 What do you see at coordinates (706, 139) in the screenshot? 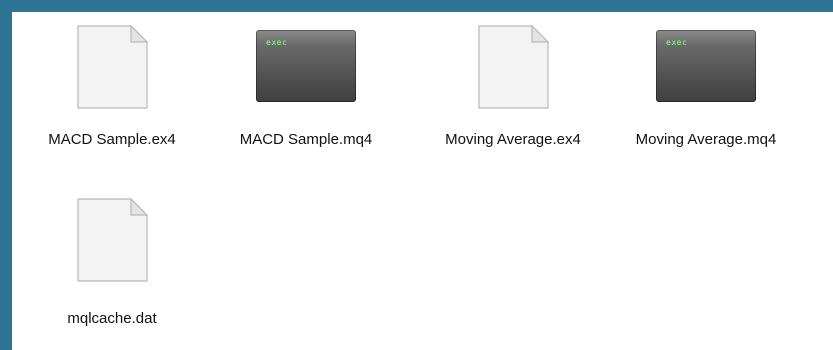
I see `file-name-label: Moving Average.mq4` at bounding box center [706, 139].